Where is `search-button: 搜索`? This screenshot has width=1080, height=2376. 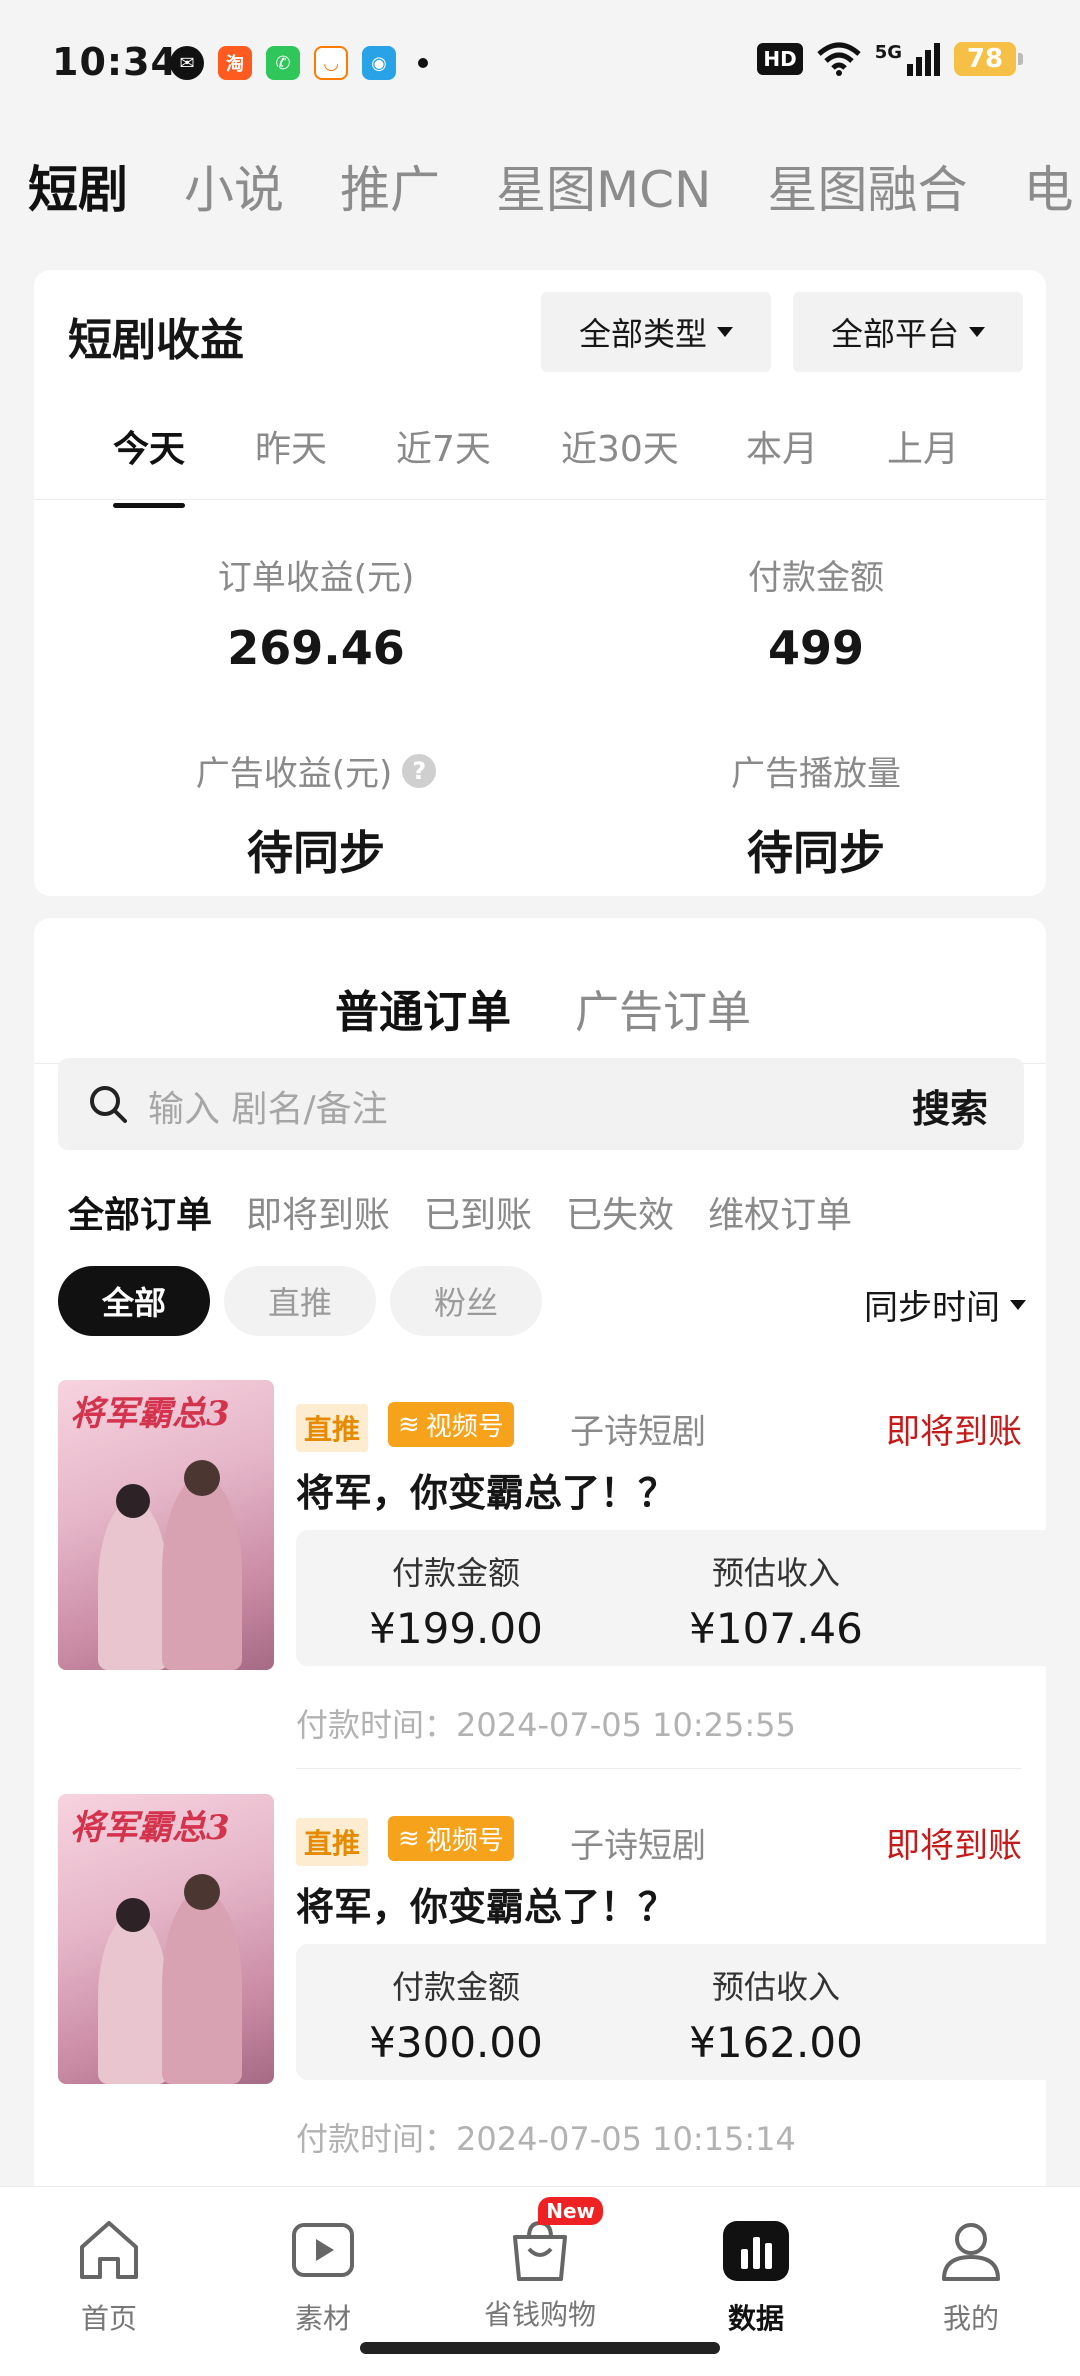 search-button: 搜索 is located at coordinates (950, 1105).